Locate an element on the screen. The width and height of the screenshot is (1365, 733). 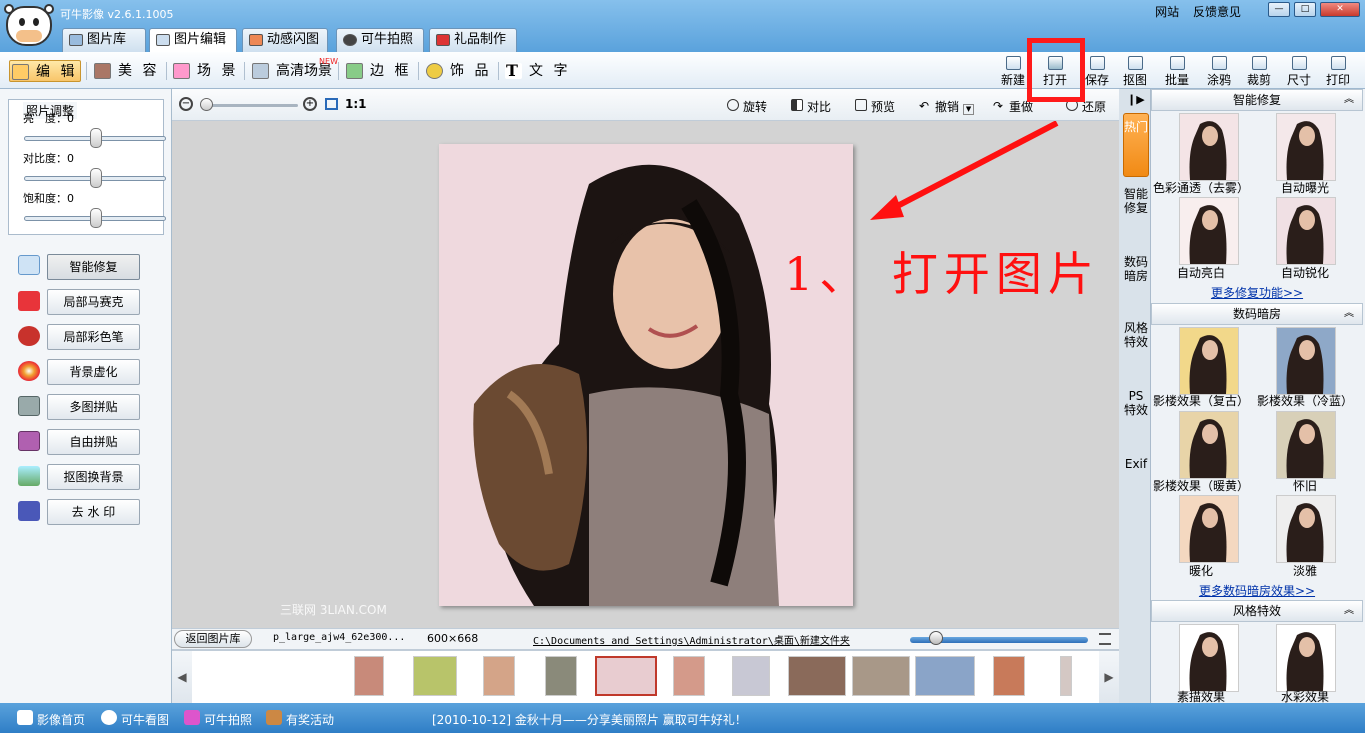
new-button: 新建 is located at coordinates (1013, 72).